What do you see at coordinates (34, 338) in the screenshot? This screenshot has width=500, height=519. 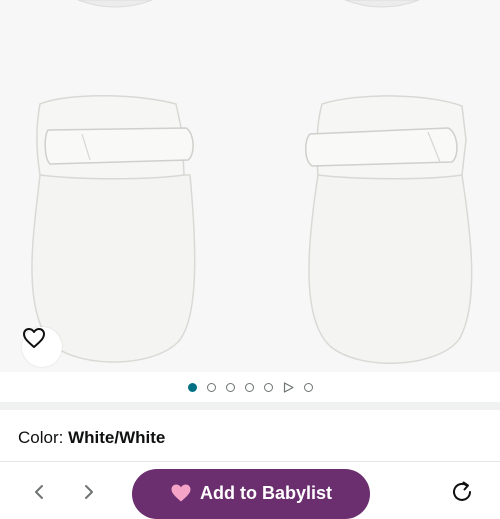 I see `heart-outline-icon` at bounding box center [34, 338].